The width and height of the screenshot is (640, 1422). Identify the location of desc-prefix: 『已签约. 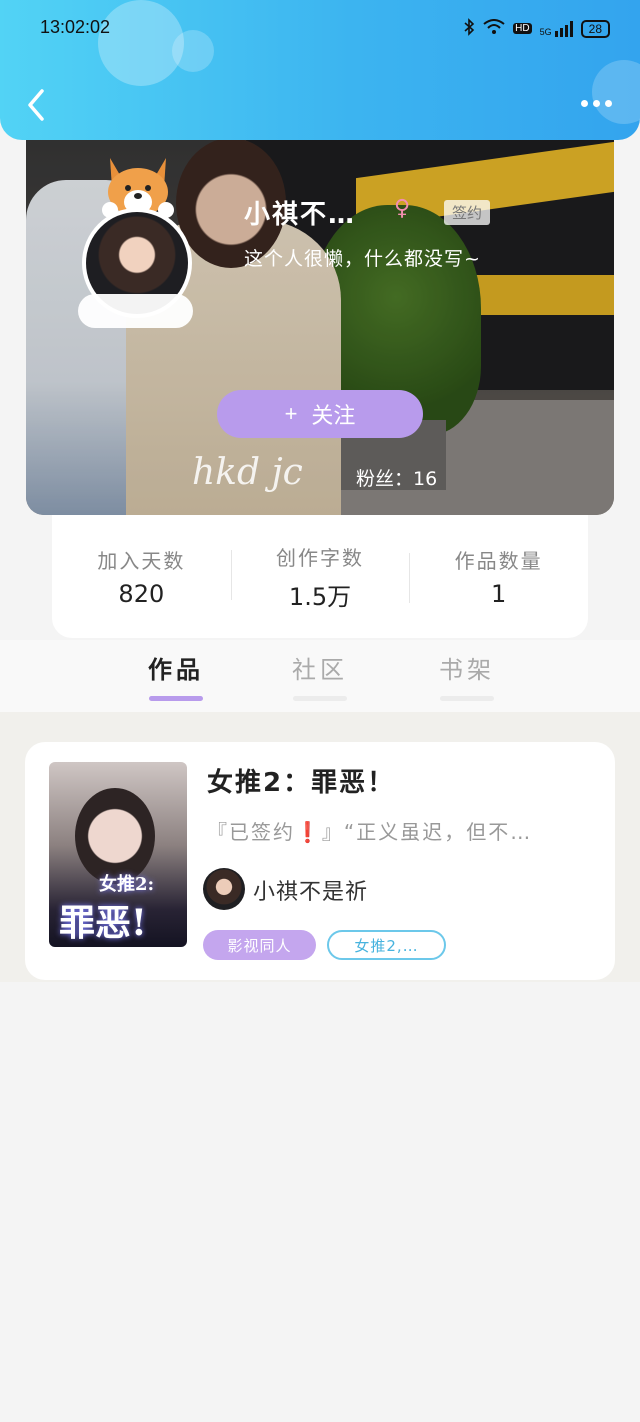
(251, 832).